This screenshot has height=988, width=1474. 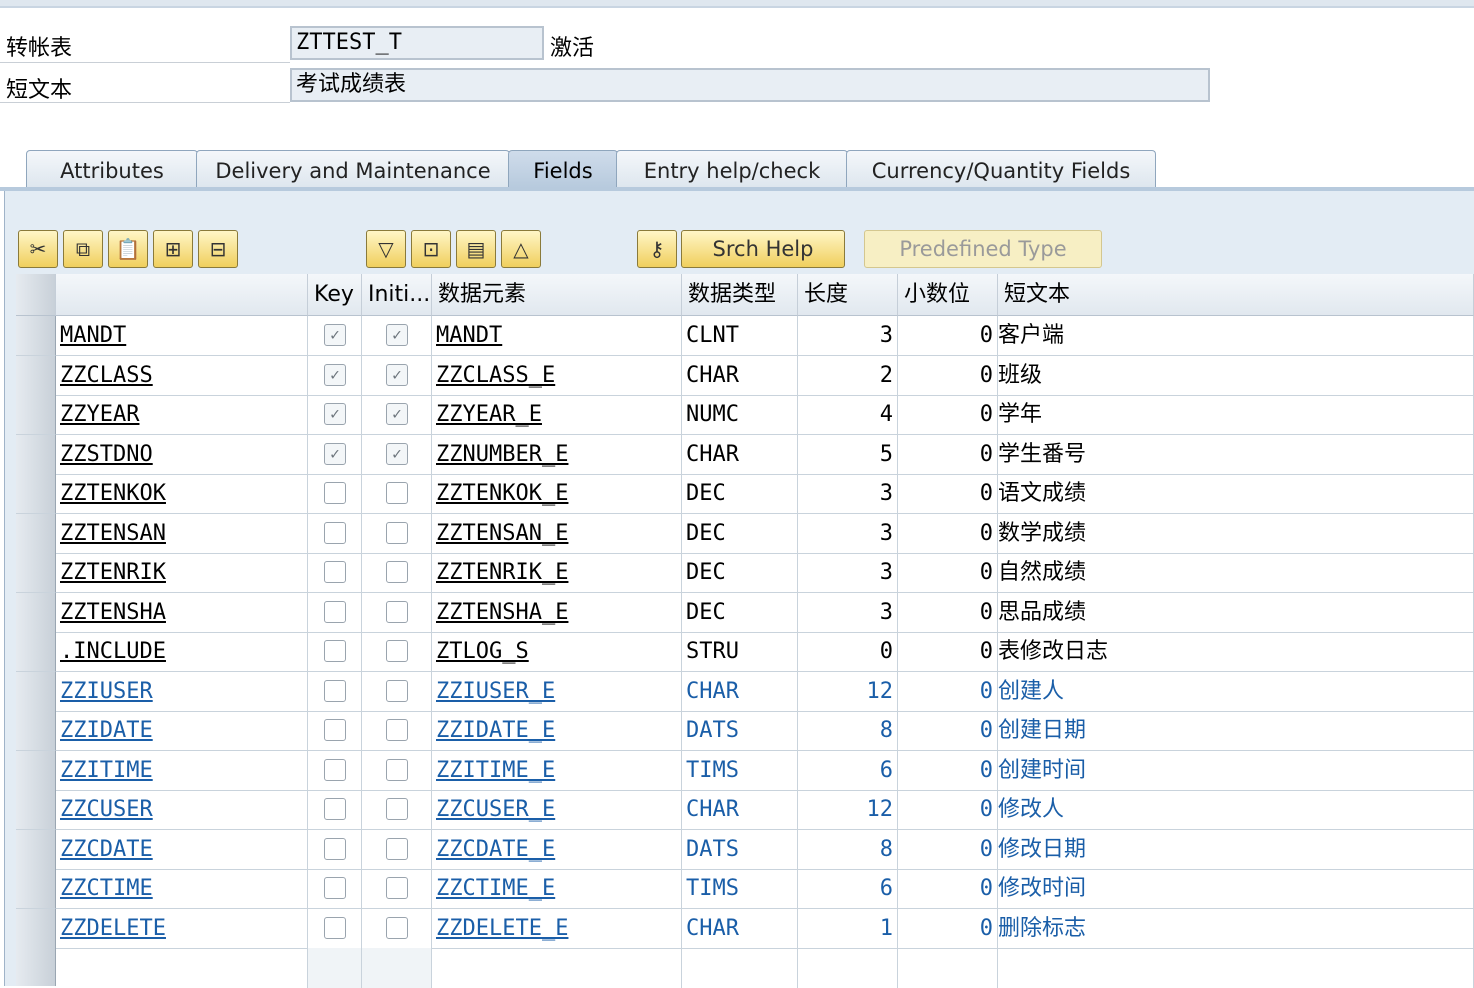 I want to click on data-element-cell: ZZCDATE_E, so click(x=557, y=849).